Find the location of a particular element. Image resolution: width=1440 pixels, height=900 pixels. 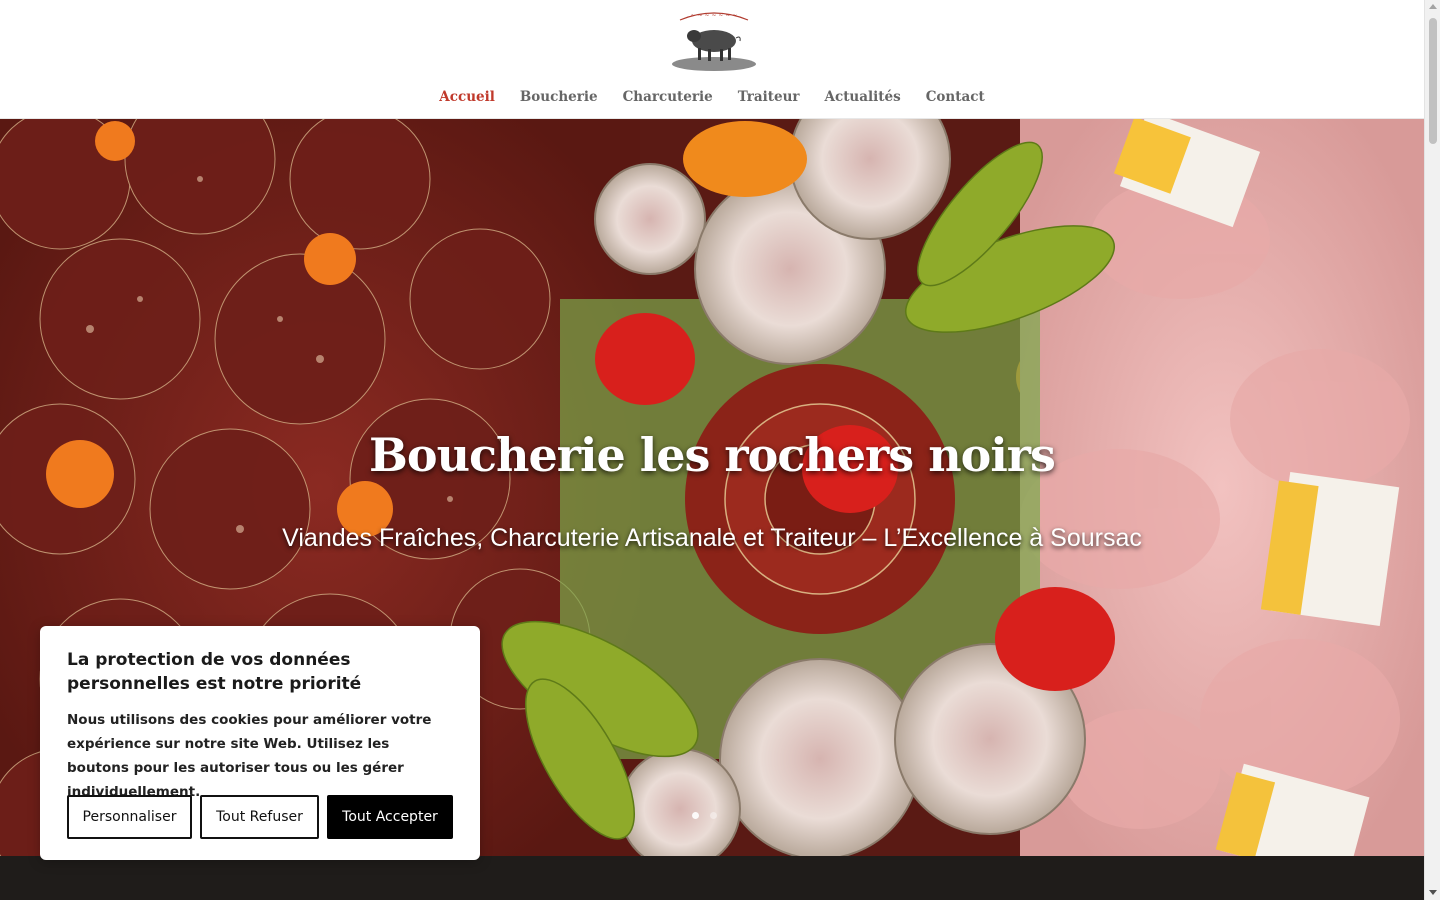

nav-item-accueil: Accueil is located at coordinates (467, 97).